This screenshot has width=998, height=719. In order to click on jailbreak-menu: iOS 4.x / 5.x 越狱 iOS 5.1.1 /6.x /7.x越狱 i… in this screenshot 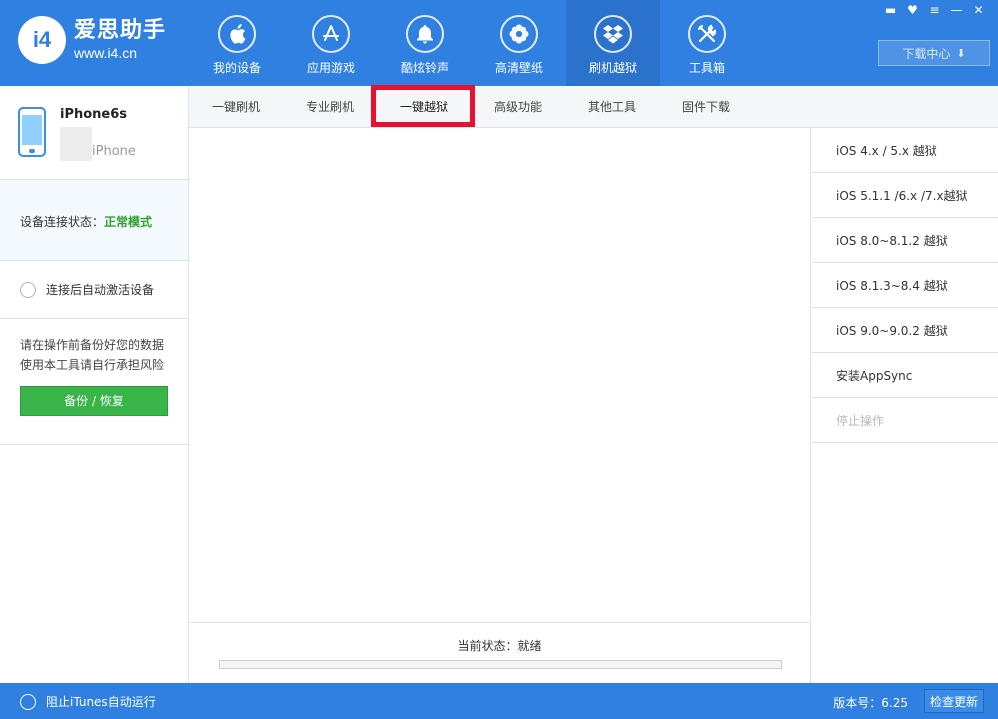, I will do `click(905, 405)`.